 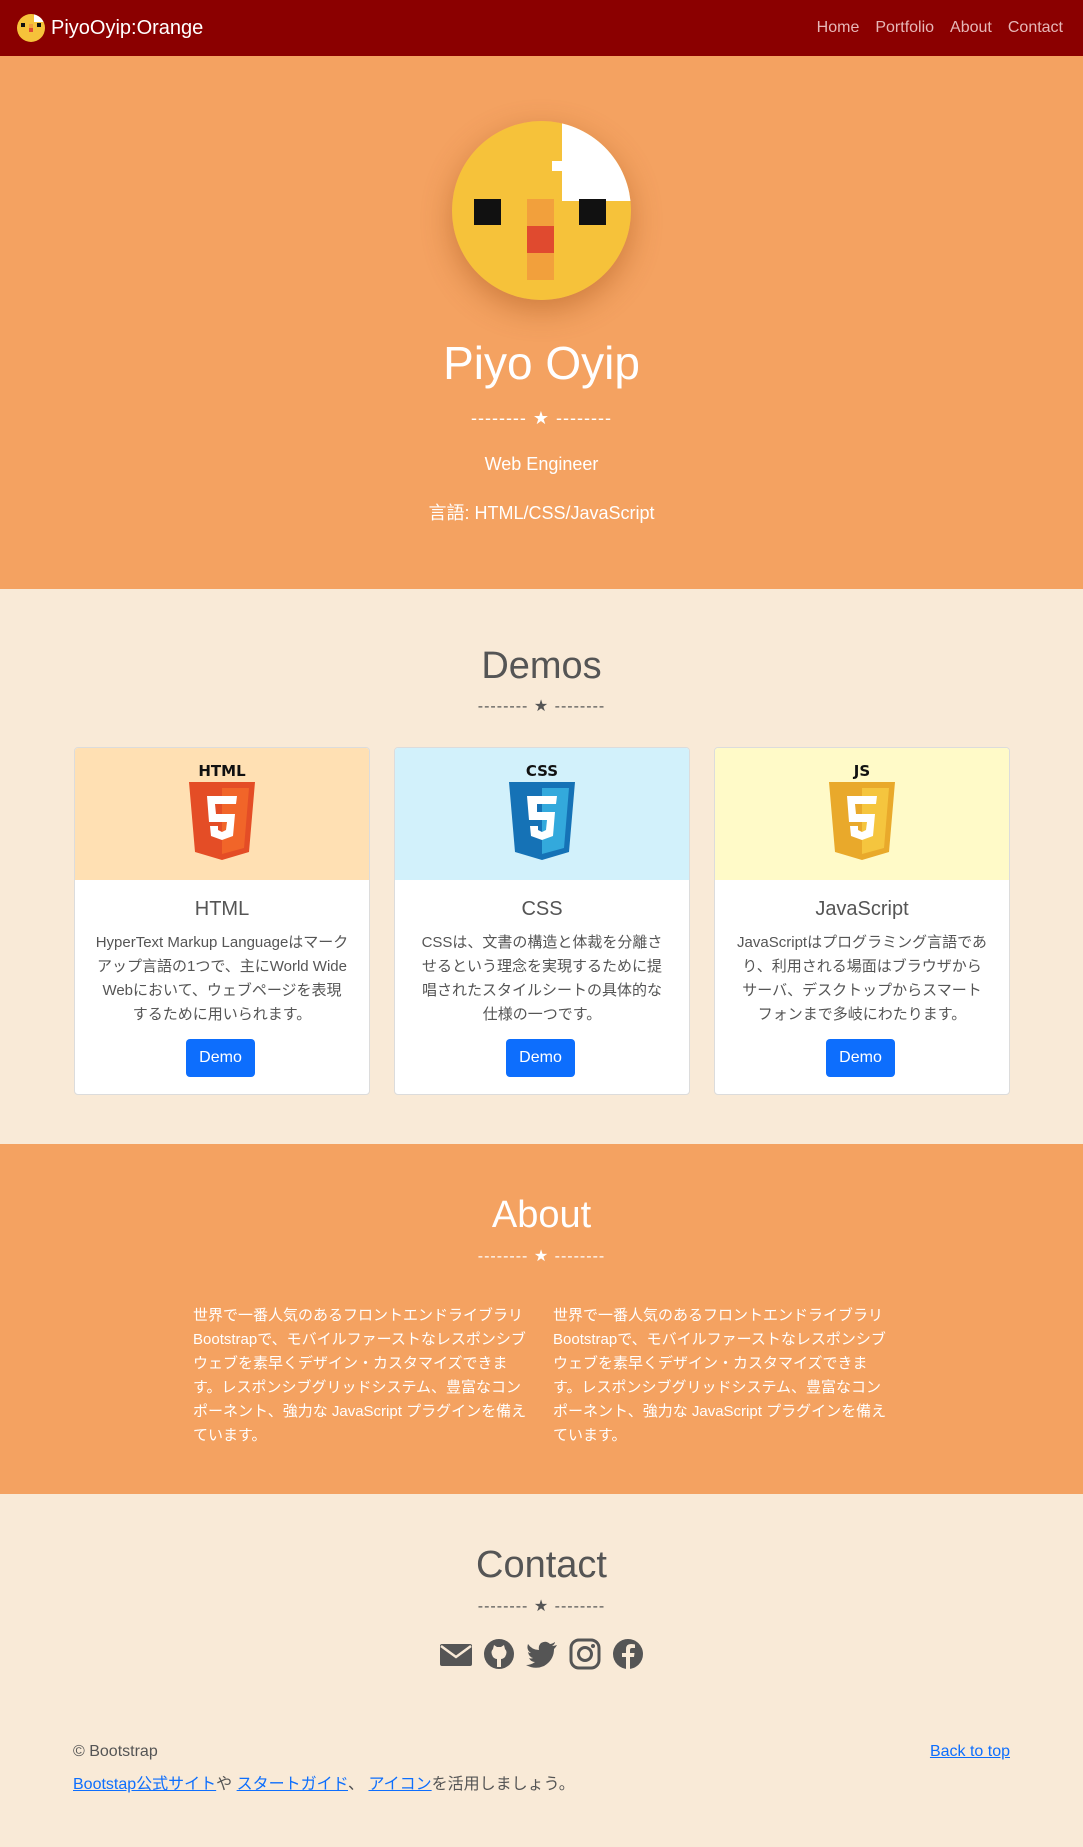 What do you see at coordinates (971, 28) in the screenshot?
I see `nav-about: About` at bounding box center [971, 28].